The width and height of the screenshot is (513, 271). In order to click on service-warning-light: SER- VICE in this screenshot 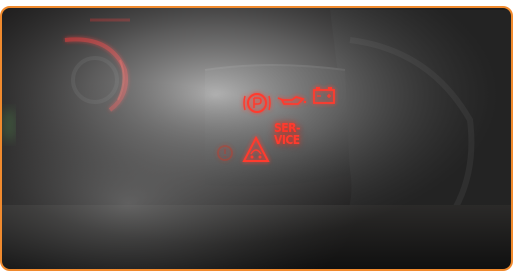, I will do `click(294, 134)`.